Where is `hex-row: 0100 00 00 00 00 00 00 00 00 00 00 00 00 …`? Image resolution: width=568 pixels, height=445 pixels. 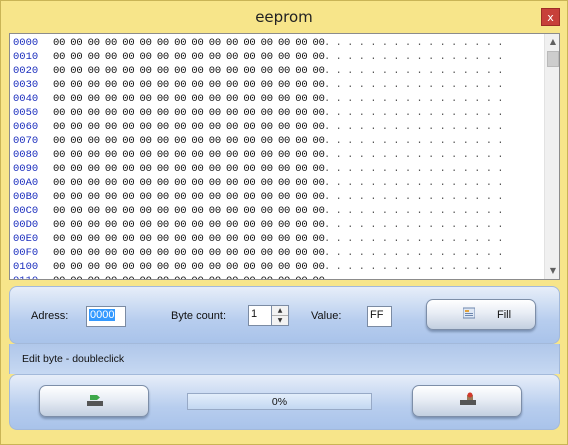
hex-row: 0100 00 00 00 00 00 00 00 00 00 00 00 00 … is located at coordinates (277, 267).